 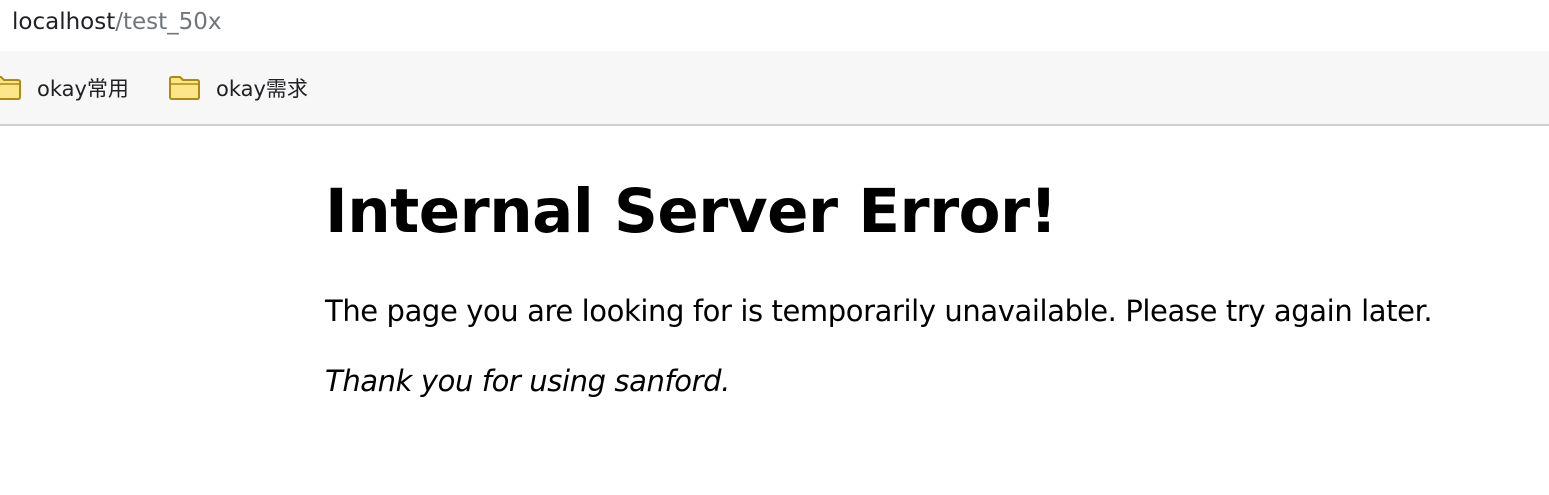 I want to click on url-text: localhost/test_50x, so click(x=117, y=22).